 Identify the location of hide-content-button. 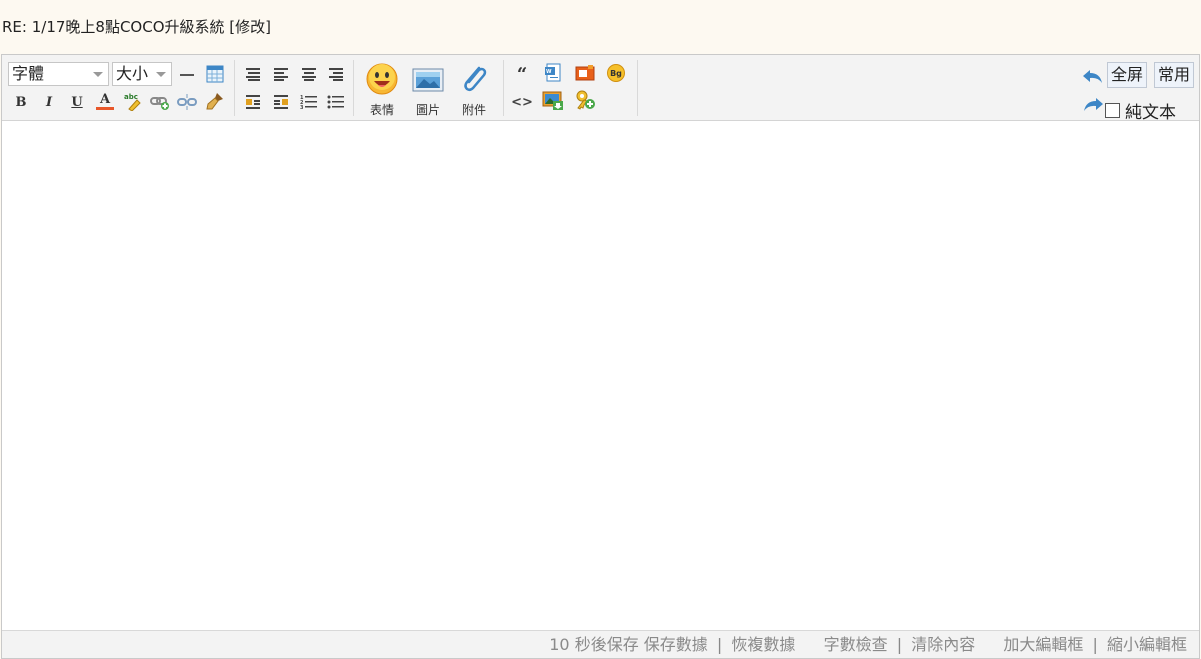
(585, 100).